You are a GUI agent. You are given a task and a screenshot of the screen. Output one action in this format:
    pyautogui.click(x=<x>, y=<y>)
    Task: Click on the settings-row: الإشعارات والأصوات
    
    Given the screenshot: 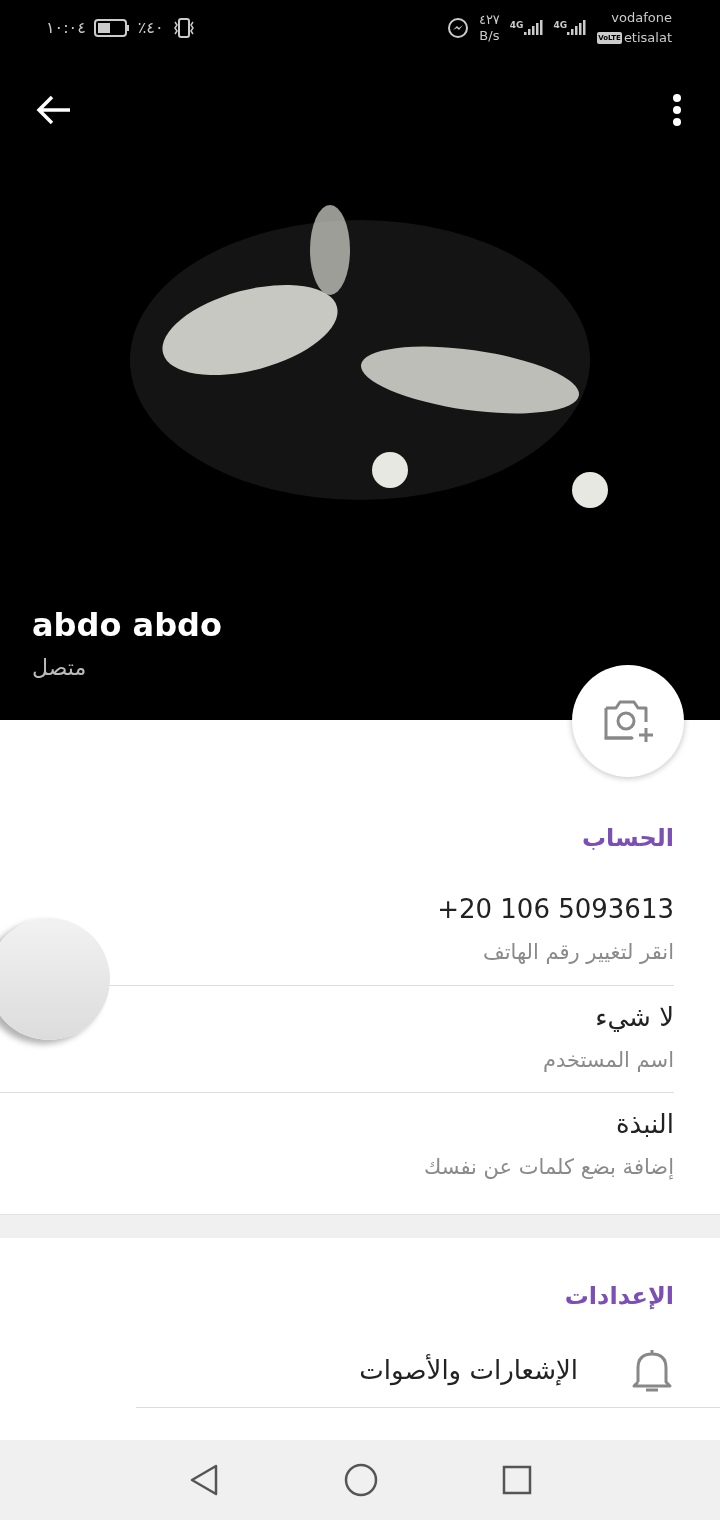 What is the action you would take?
    pyautogui.click(x=428, y=1370)
    